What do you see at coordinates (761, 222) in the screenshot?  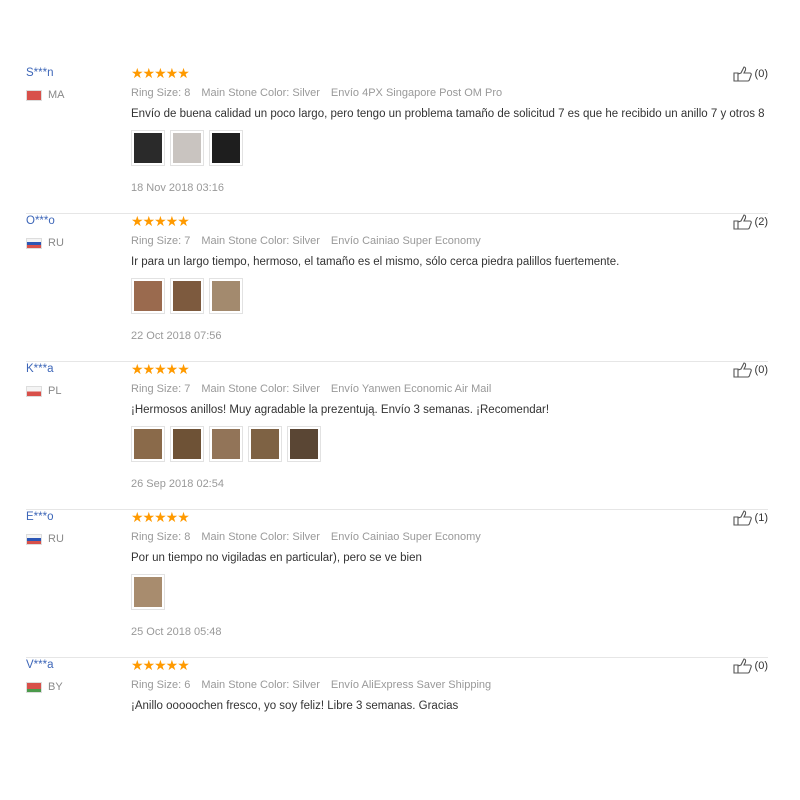 I see `helpful-count: (2)` at bounding box center [761, 222].